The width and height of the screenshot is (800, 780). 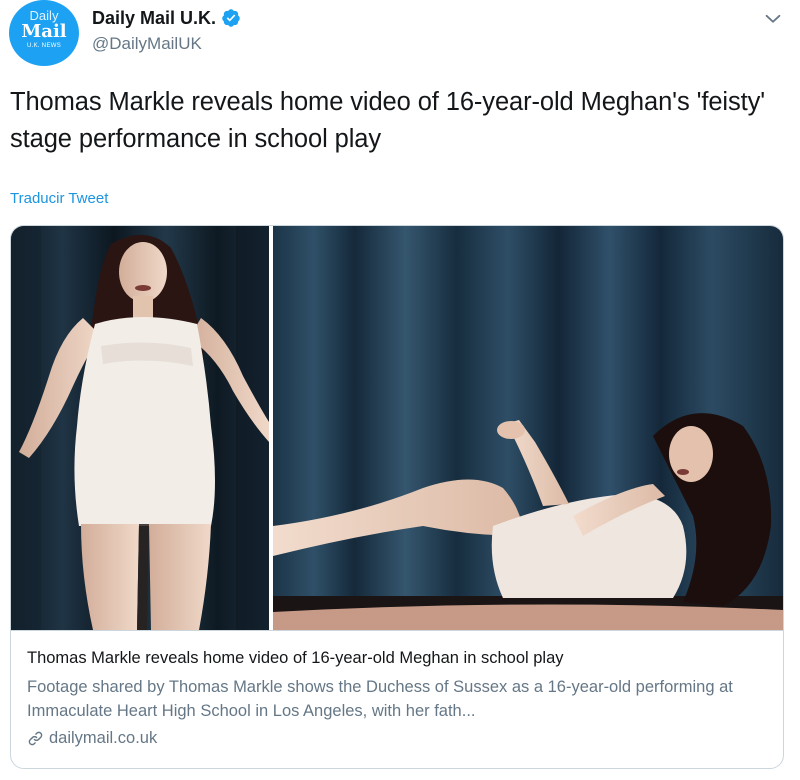 I want to click on account-name-row: Daily Mail U.K., so click(x=166, y=18).